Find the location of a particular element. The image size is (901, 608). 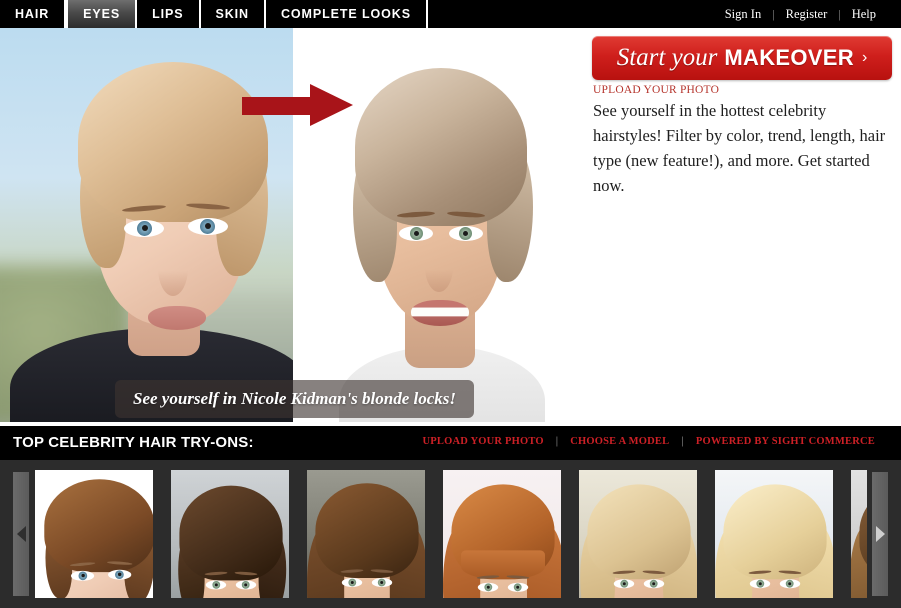

lips-smiling is located at coordinates (440, 313).